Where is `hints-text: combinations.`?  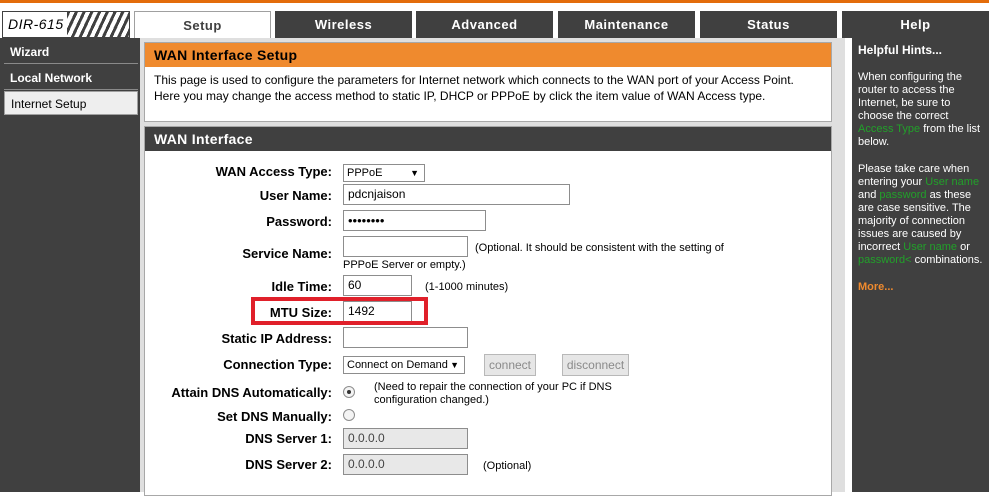
hints-text: combinations. is located at coordinates (948, 260).